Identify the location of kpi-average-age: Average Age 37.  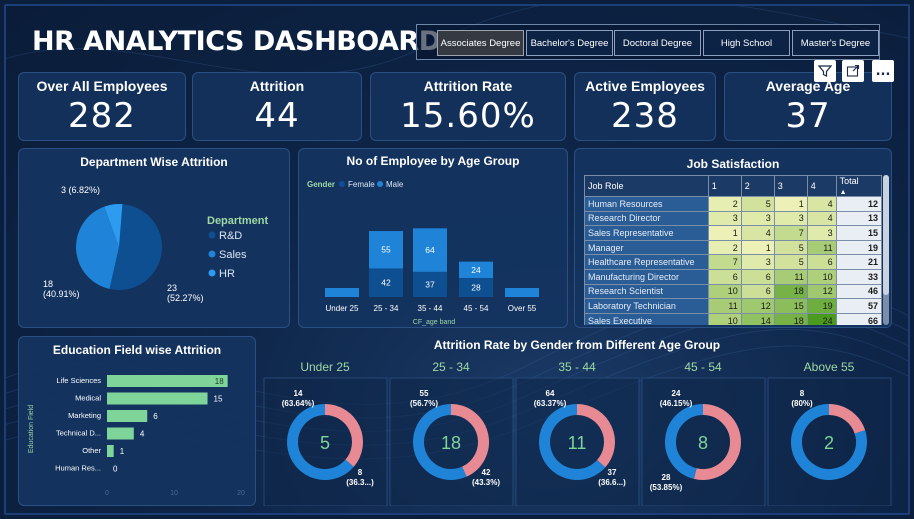
(808, 106).